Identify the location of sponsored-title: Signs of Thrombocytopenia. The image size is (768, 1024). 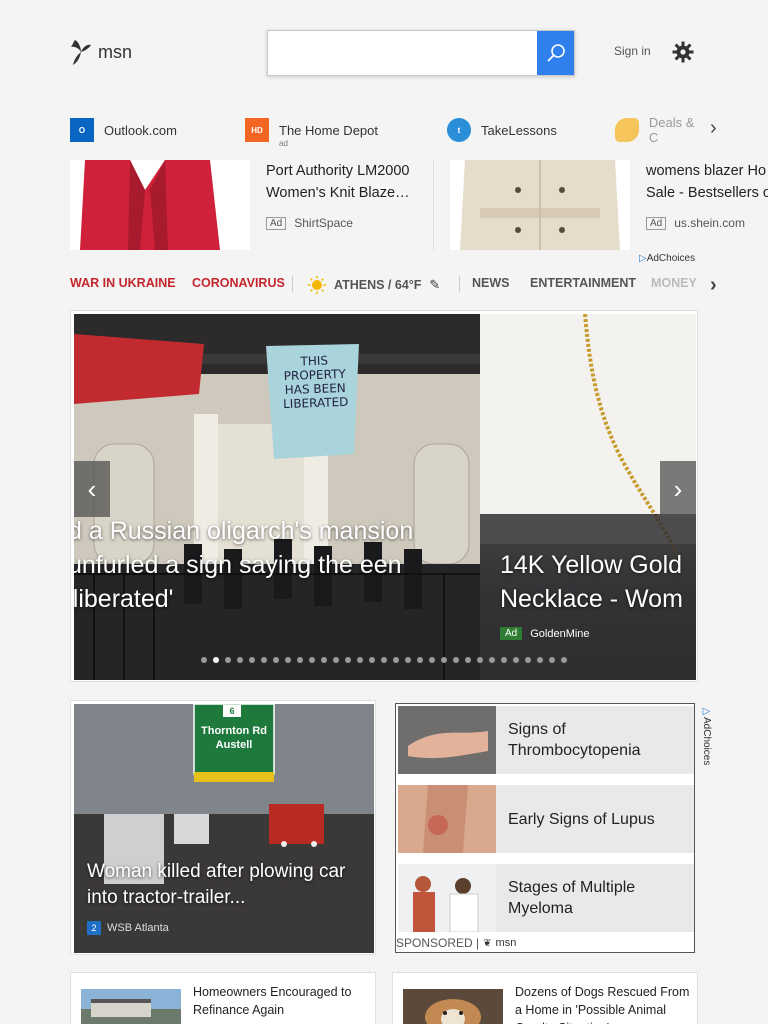
(574, 740).